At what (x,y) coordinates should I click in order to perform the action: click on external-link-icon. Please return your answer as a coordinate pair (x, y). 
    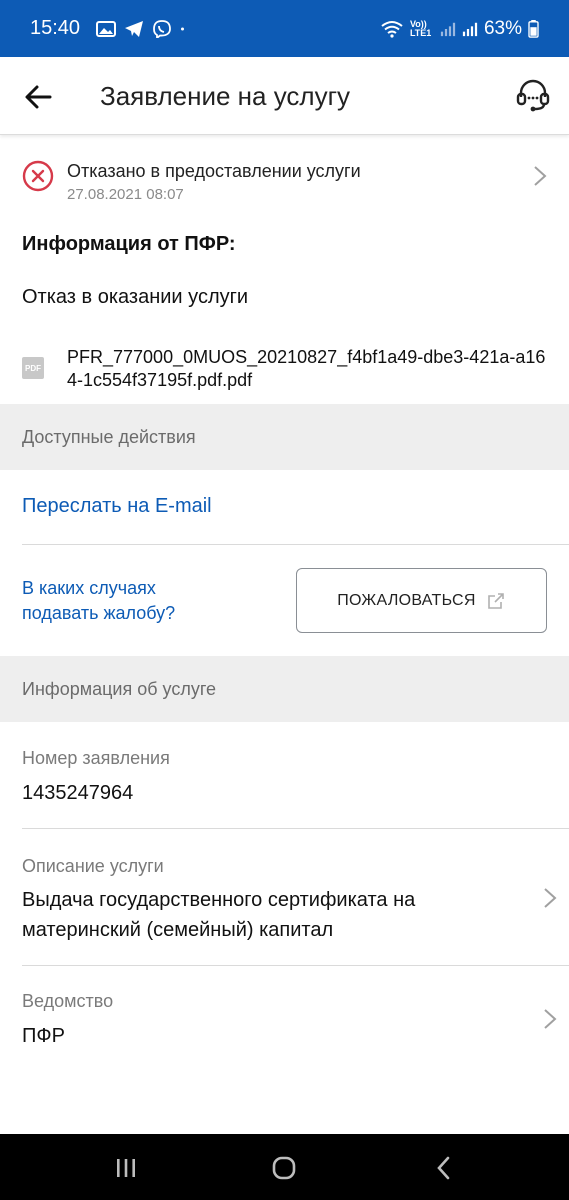
    Looking at the image, I should click on (495, 600).